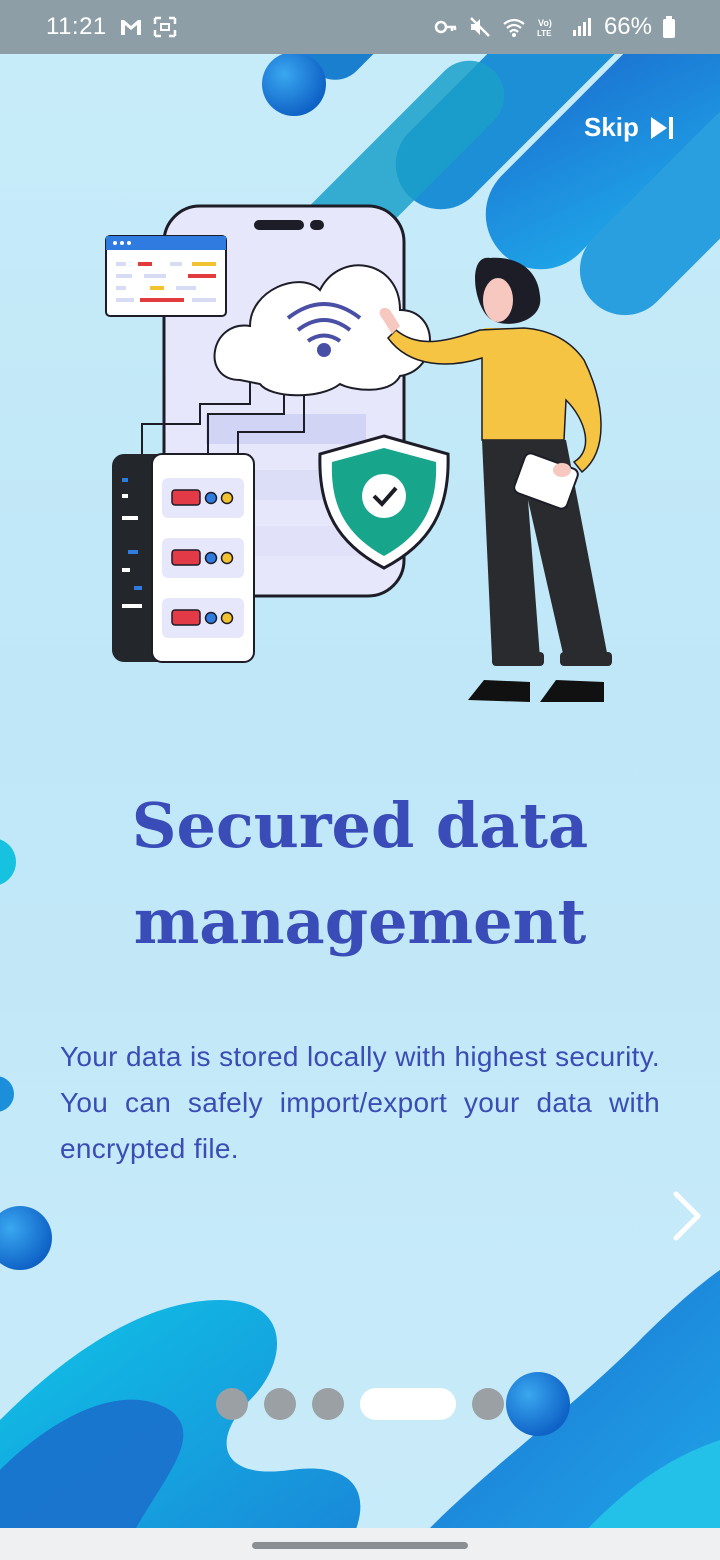 This screenshot has height=1560, width=720. I want to click on status-time: 11:21, so click(76, 26).